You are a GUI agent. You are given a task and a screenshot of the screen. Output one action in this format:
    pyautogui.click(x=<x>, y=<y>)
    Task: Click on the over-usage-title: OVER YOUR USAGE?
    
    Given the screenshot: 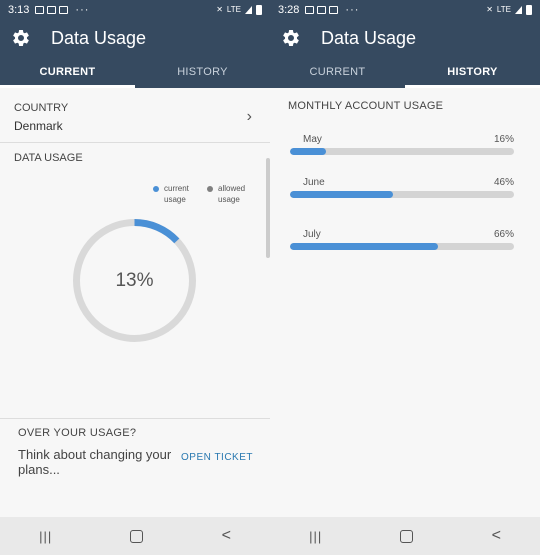 What is the action you would take?
    pyautogui.click(x=77, y=433)
    